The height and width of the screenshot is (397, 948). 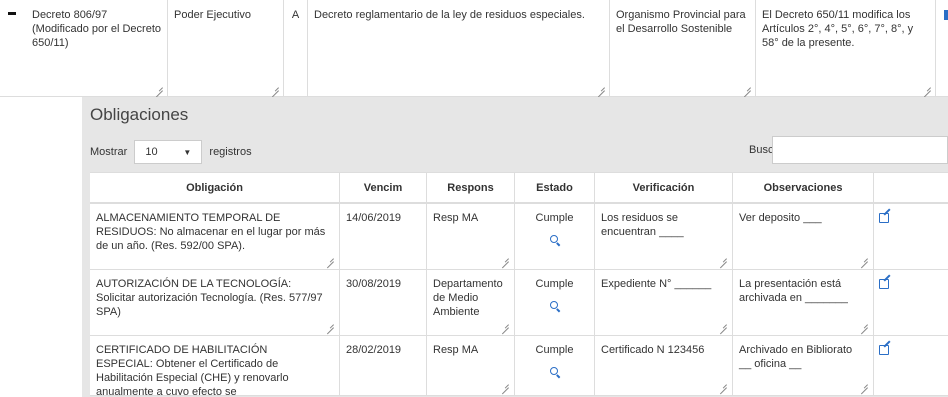 I want to click on verification-field: Certificado N 123456, so click(x=664, y=365).